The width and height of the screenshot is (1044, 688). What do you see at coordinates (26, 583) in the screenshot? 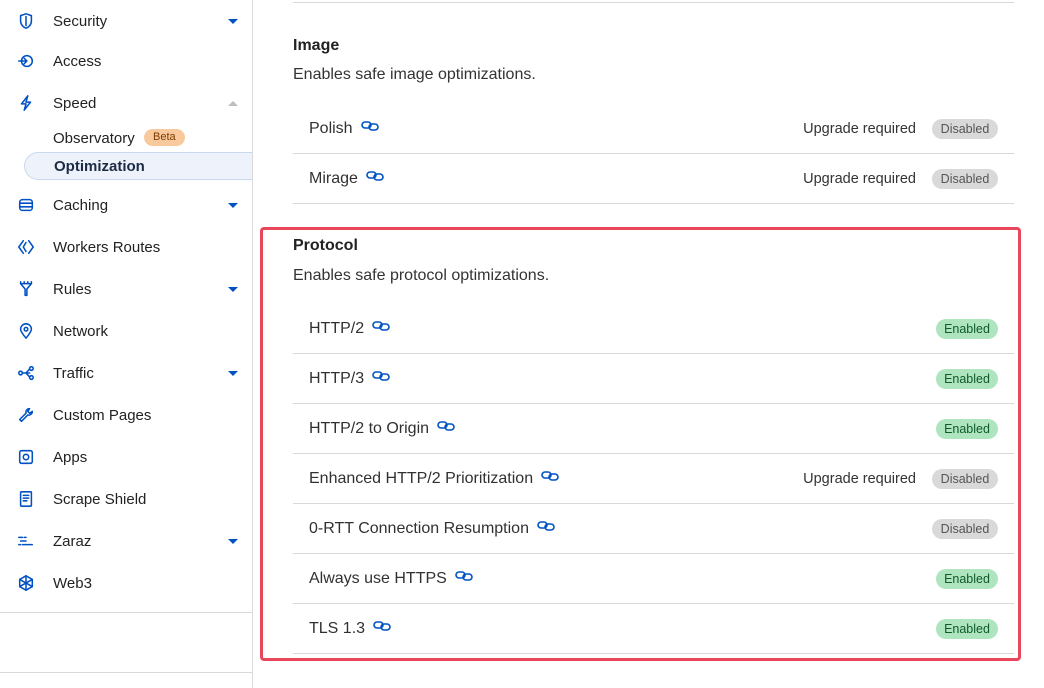
I see `web3-icon` at bounding box center [26, 583].